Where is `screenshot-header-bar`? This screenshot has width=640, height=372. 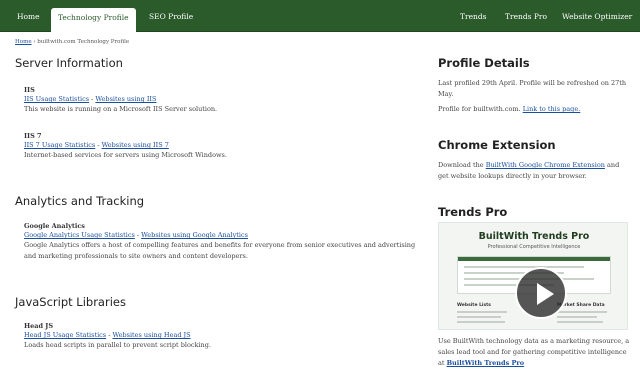 screenshot-header-bar is located at coordinates (534, 259).